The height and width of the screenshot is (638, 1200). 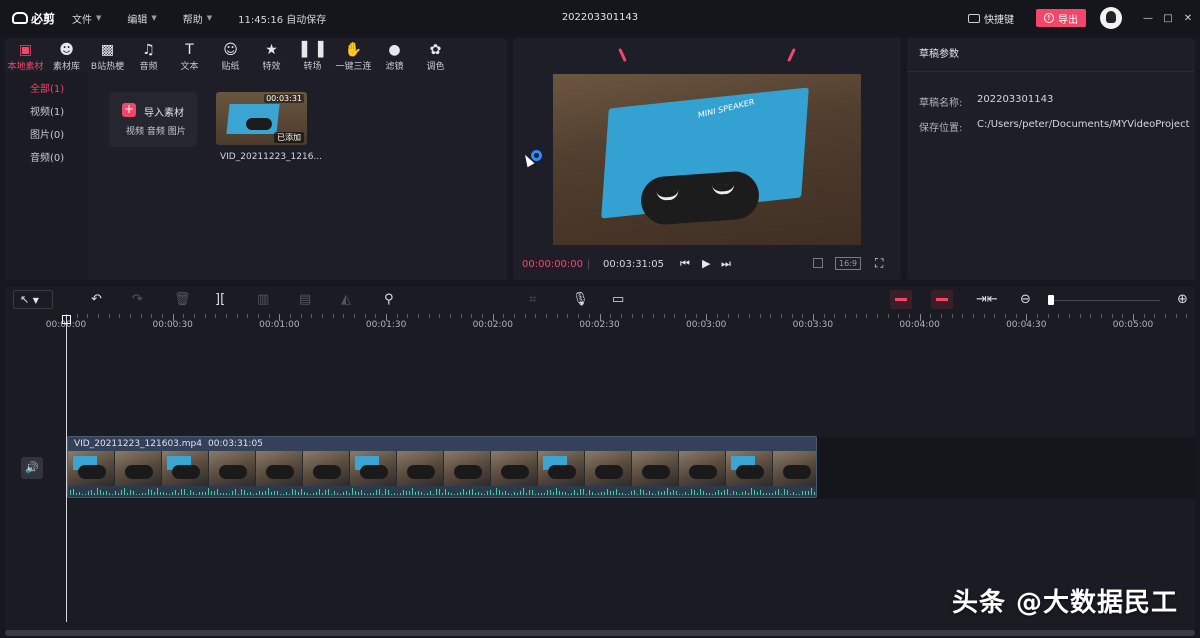 What do you see at coordinates (346, 300) in the screenshot?
I see `mirror-icon: ◭` at bounding box center [346, 300].